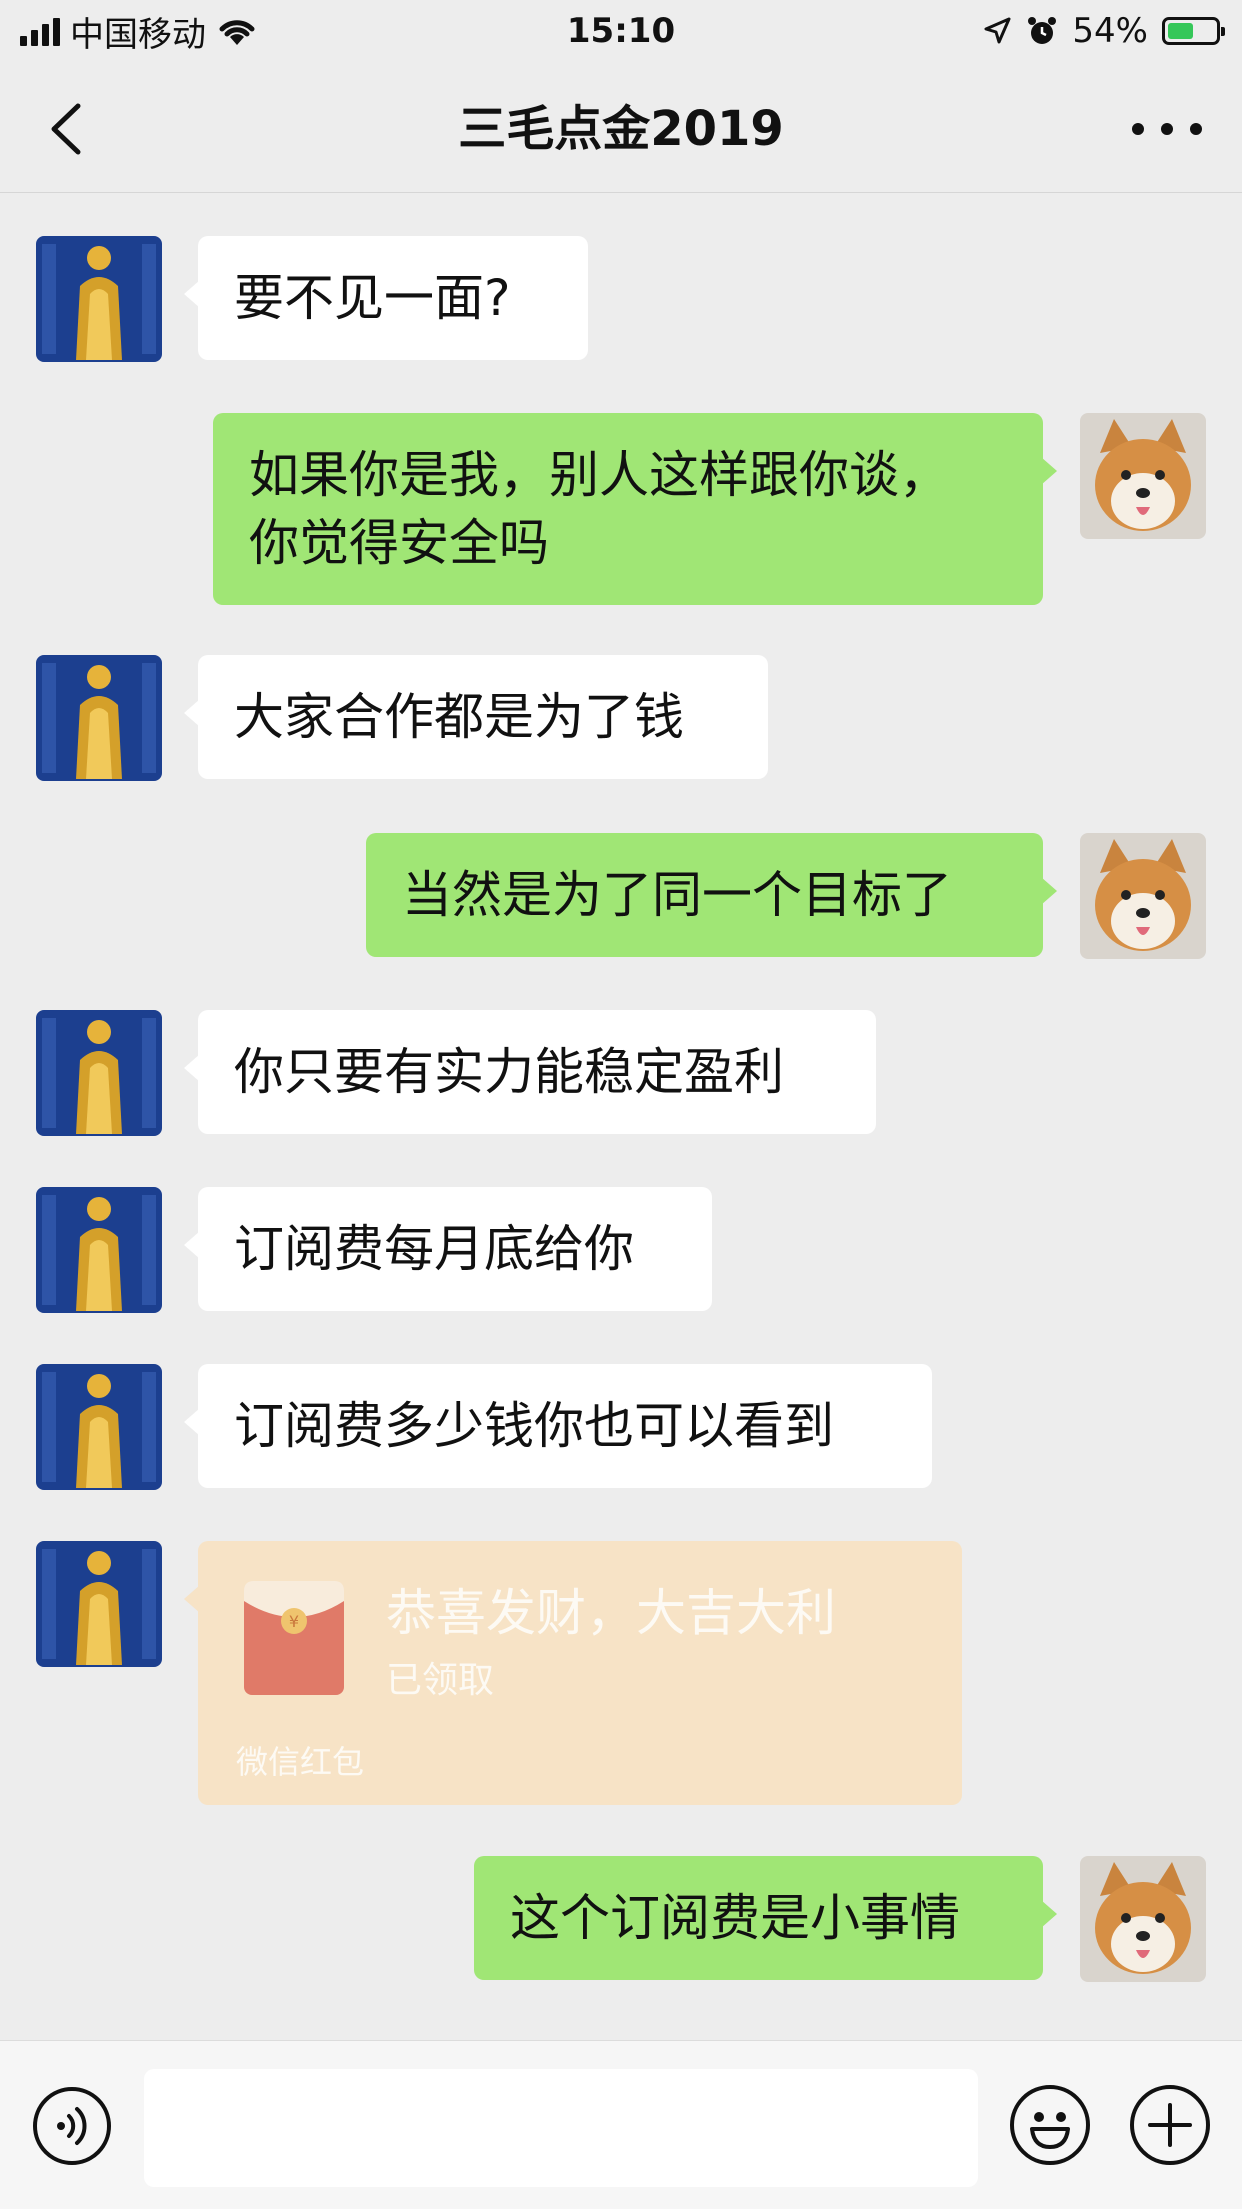  What do you see at coordinates (72, 2126) in the screenshot?
I see `voice-icon` at bounding box center [72, 2126].